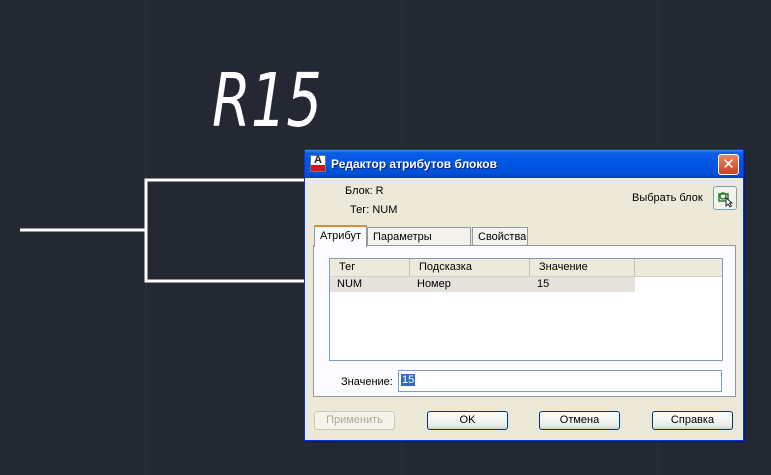  I want to click on dialog-titlebar: A Редактор атрибутов блоков ✕, so click(524, 164).